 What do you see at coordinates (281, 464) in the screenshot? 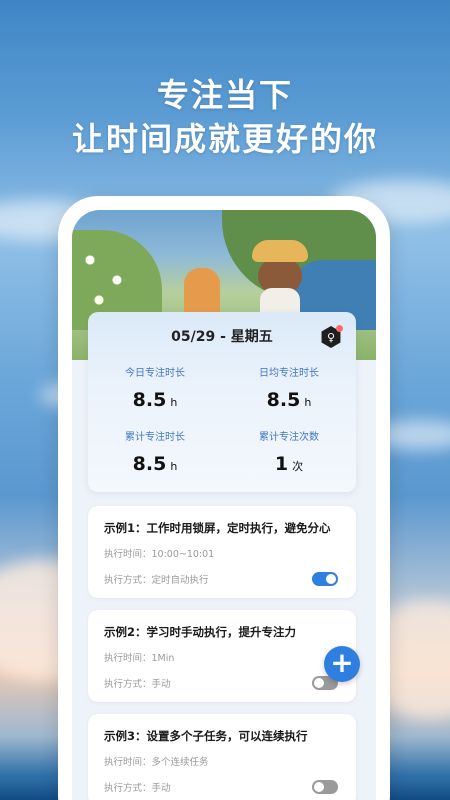
I see `stat-value: 1` at bounding box center [281, 464].